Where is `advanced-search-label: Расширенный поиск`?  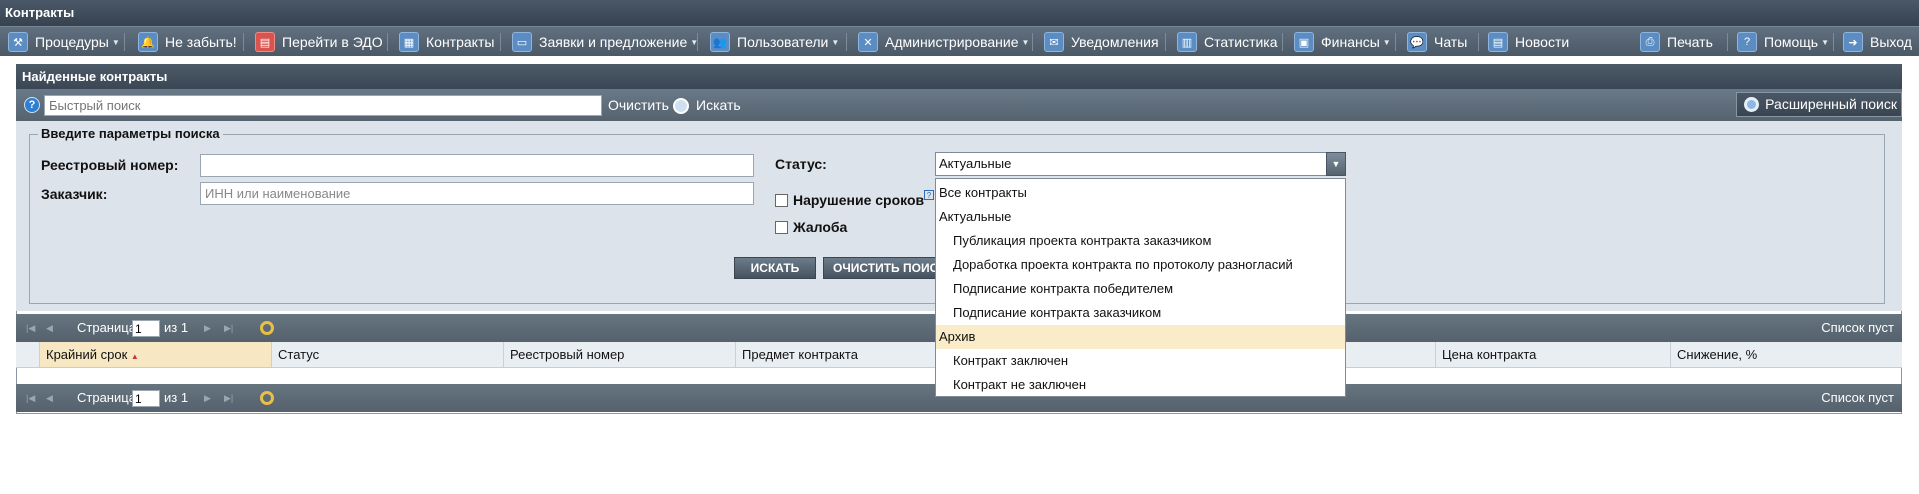 advanced-search-label: Расширенный поиск is located at coordinates (1831, 104).